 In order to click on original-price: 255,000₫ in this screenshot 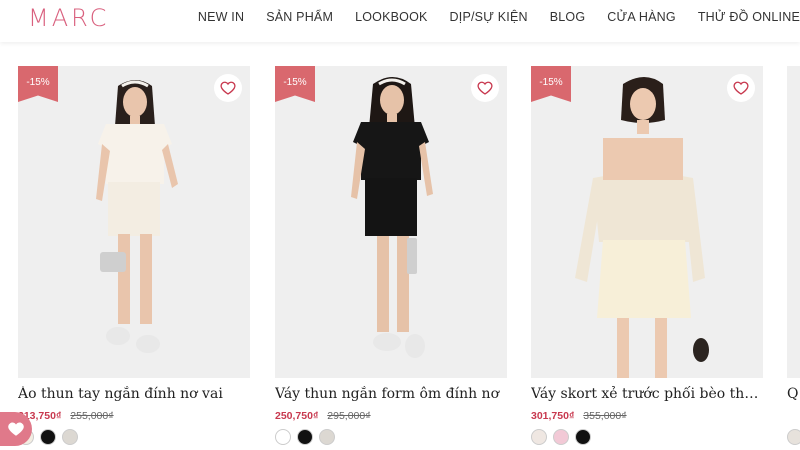, I will do `click(92, 416)`.